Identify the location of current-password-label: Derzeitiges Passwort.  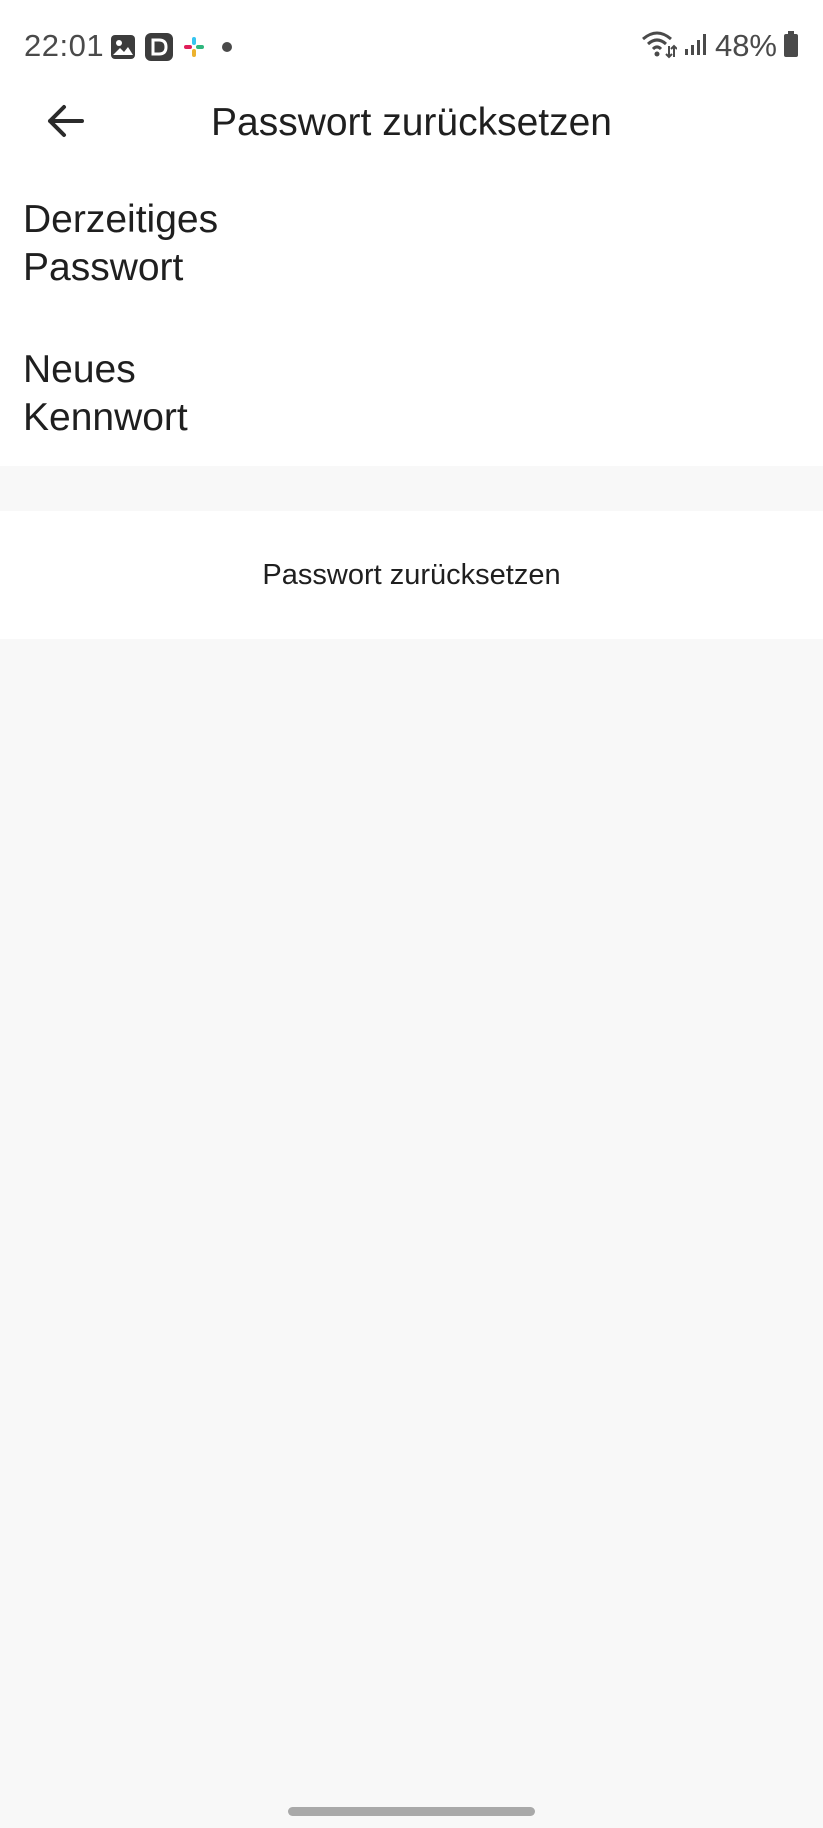
(121, 243).